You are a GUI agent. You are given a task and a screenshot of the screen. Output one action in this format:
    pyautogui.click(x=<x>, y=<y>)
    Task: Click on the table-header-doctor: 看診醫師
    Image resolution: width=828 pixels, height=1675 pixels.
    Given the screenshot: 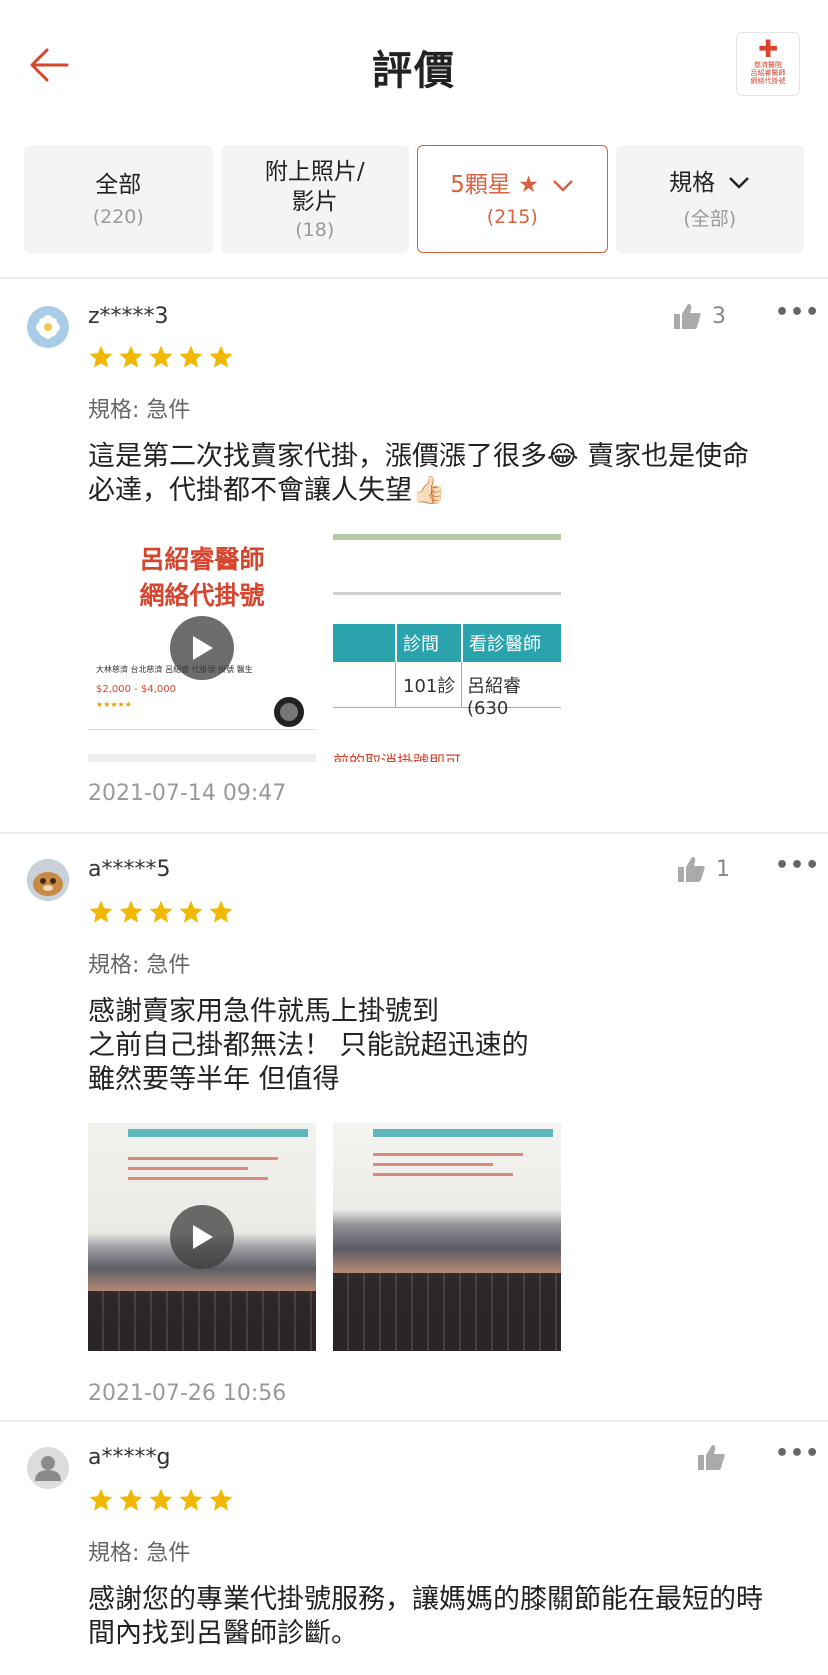 What is the action you would take?
    pyautogui.click(x=505, y=644)
    